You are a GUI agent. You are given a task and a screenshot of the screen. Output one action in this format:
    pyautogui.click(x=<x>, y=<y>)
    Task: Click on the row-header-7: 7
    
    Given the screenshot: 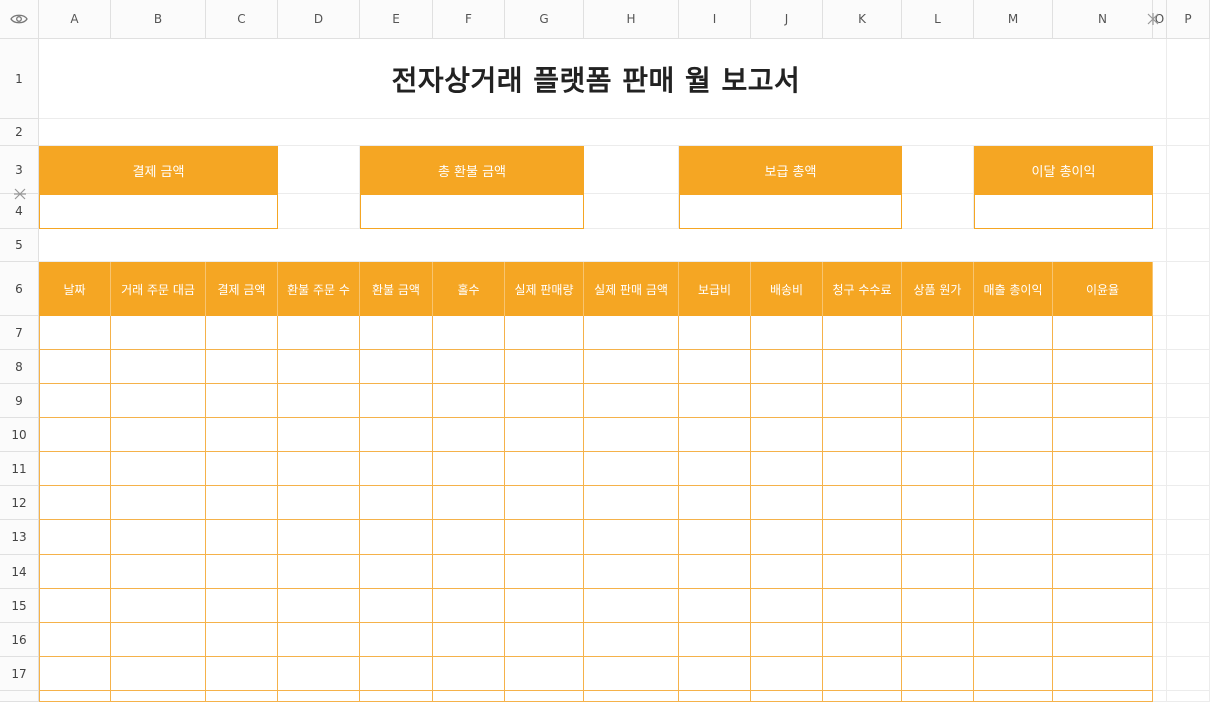 What is the action you would take?
    pyautogui.click(x=19, y=333)
    